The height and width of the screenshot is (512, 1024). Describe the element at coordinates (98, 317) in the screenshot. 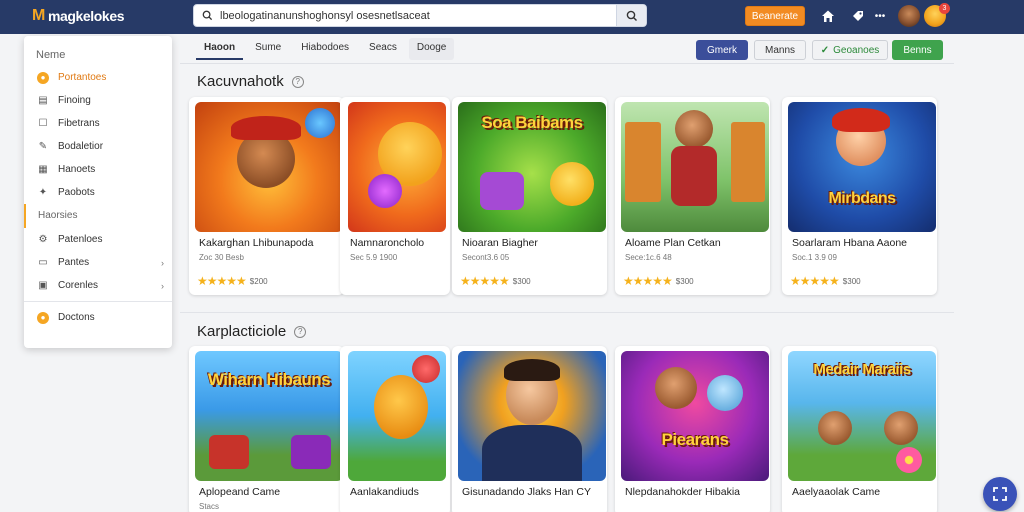

I see `sidebar-item-doctons: ● Doctons` at that location.